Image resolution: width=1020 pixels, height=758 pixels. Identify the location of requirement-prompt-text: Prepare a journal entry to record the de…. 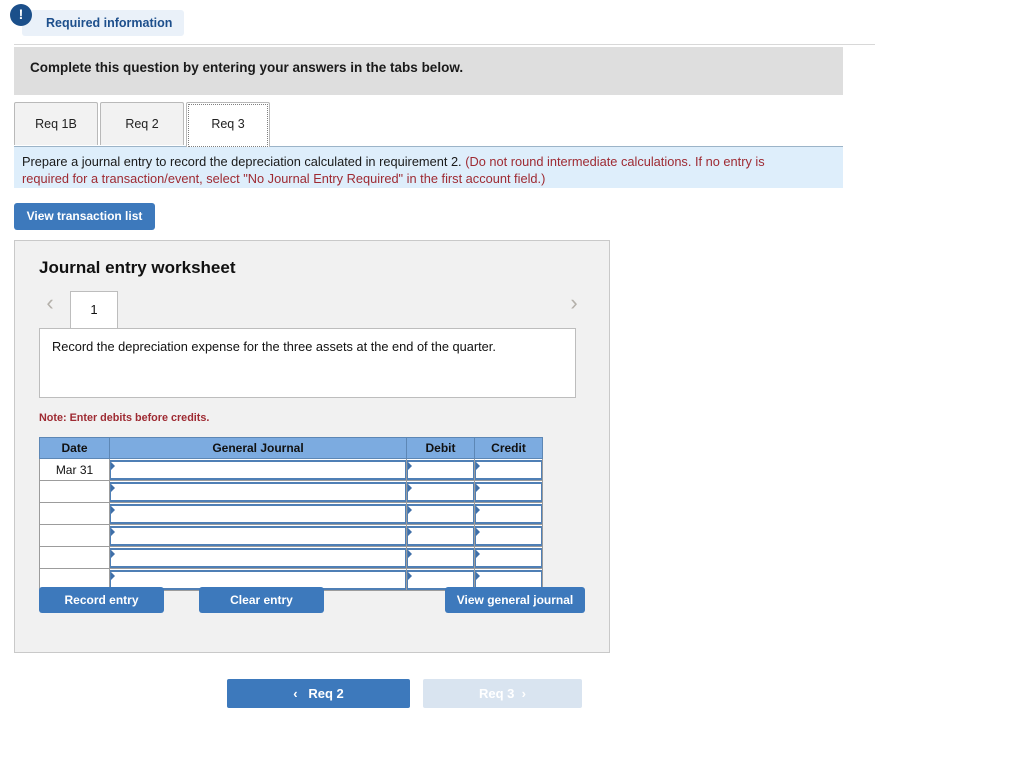
(427, 170).